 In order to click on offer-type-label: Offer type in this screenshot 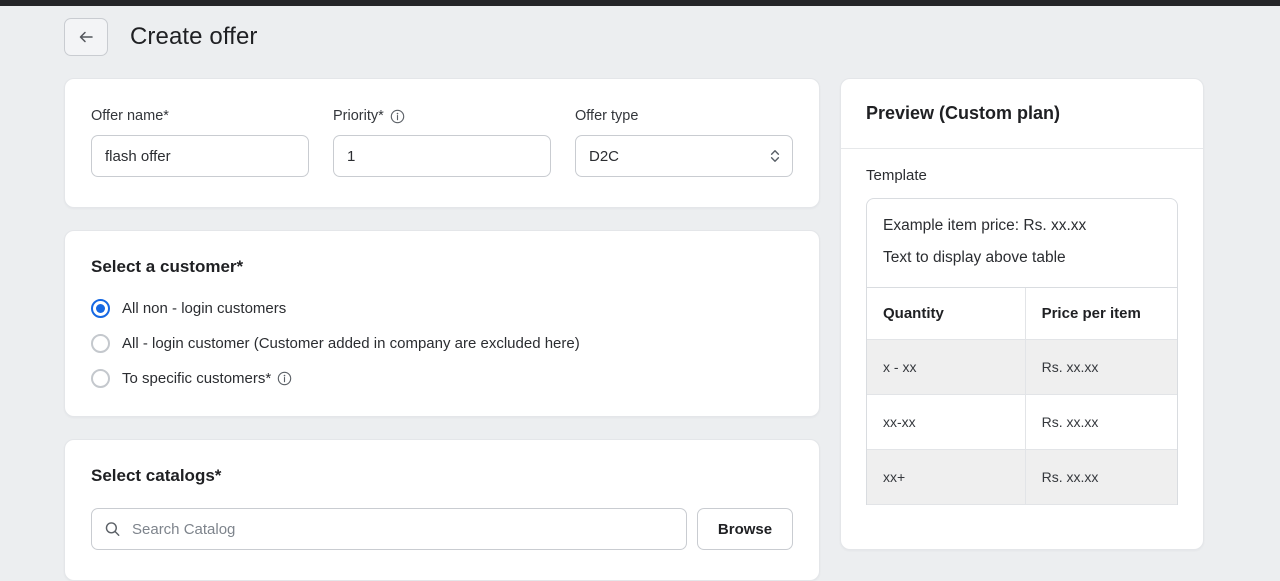, I will do `click(684, 116)`.